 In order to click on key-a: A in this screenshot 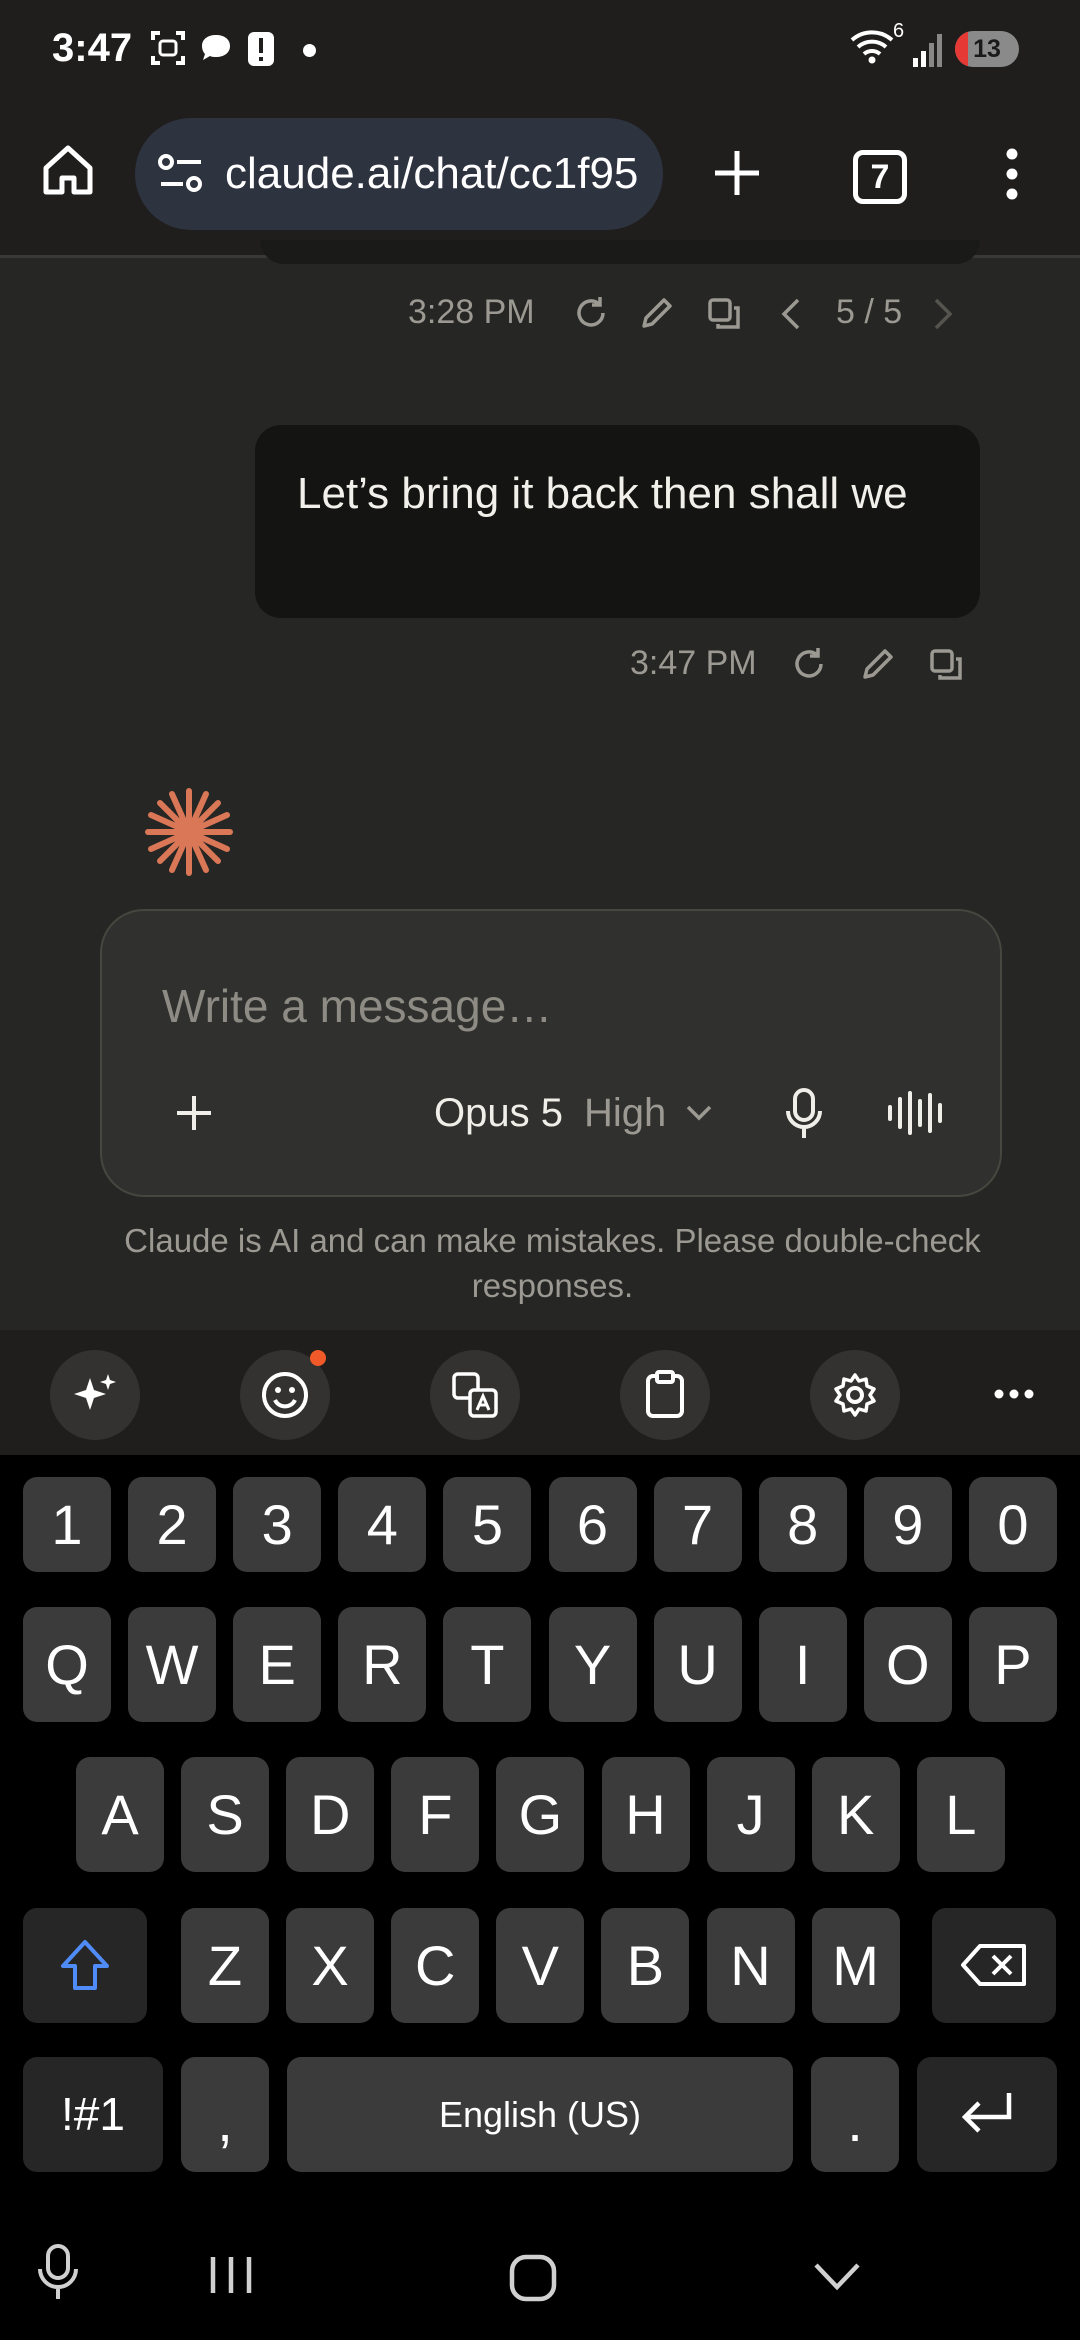, I will do `click(120, 1814)`.